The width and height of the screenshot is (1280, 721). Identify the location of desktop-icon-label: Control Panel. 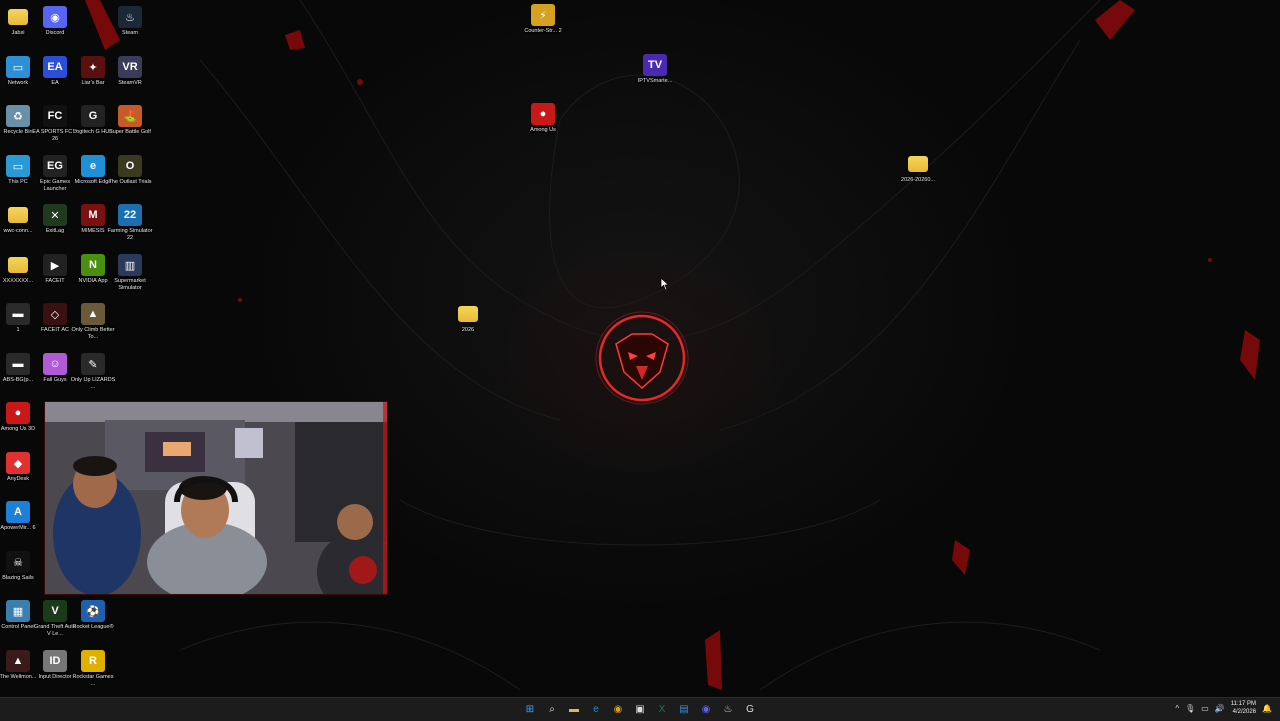
(18, 627).